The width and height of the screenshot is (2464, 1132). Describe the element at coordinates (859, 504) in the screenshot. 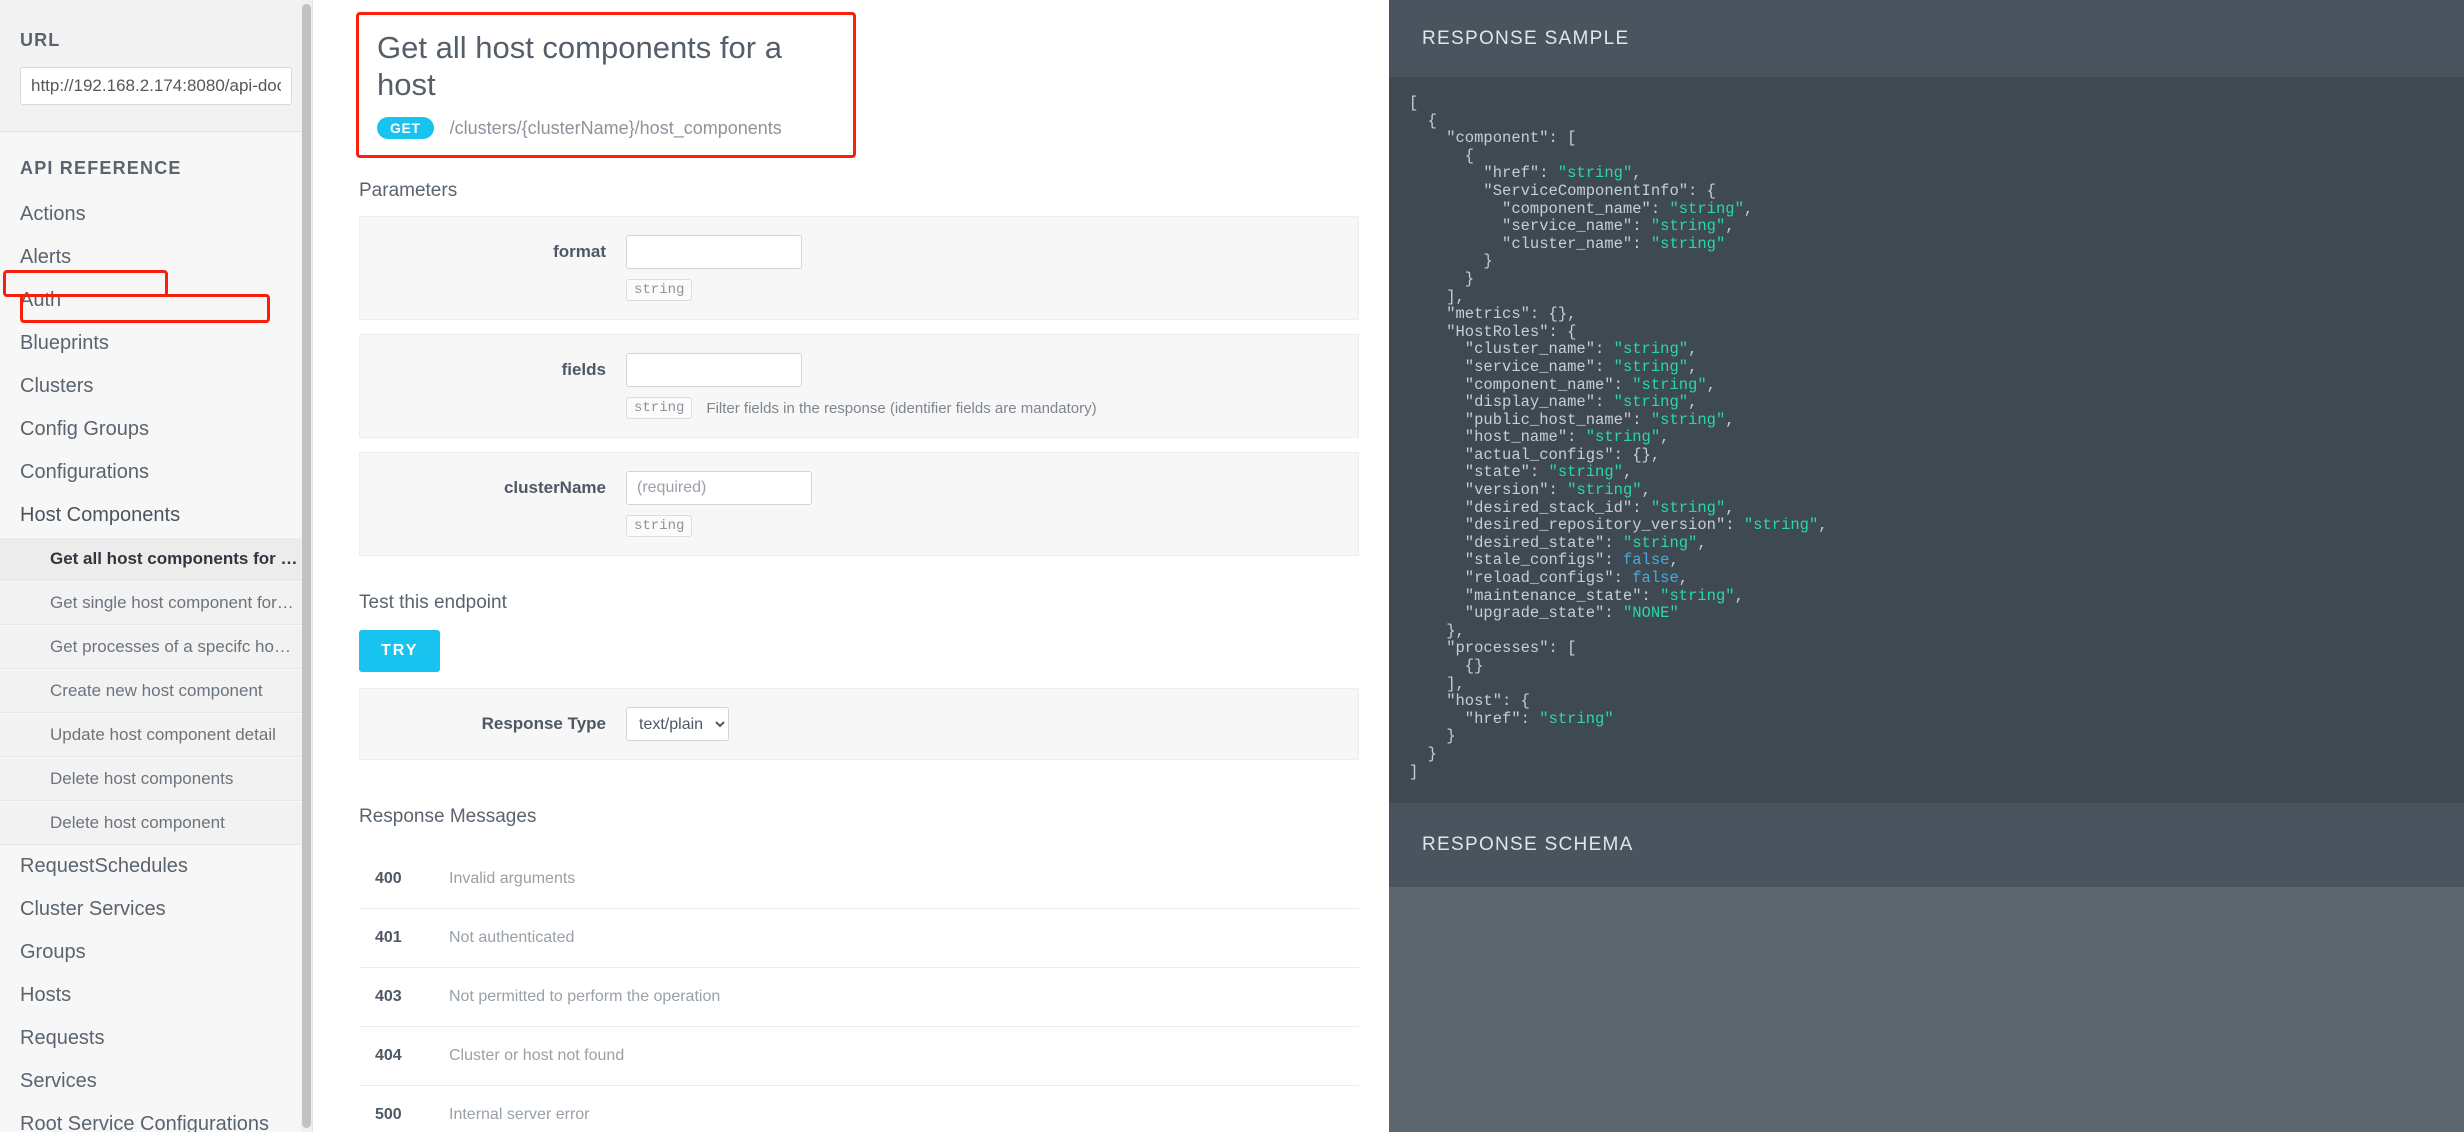

I see `parameter-card-clustername: clusterName string` at that location.